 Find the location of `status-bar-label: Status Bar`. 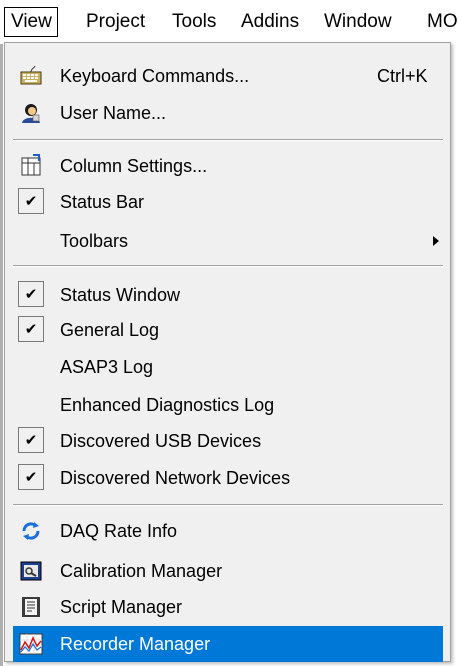

status-bar-label: Status Bar is located at coordinates (102, 202).